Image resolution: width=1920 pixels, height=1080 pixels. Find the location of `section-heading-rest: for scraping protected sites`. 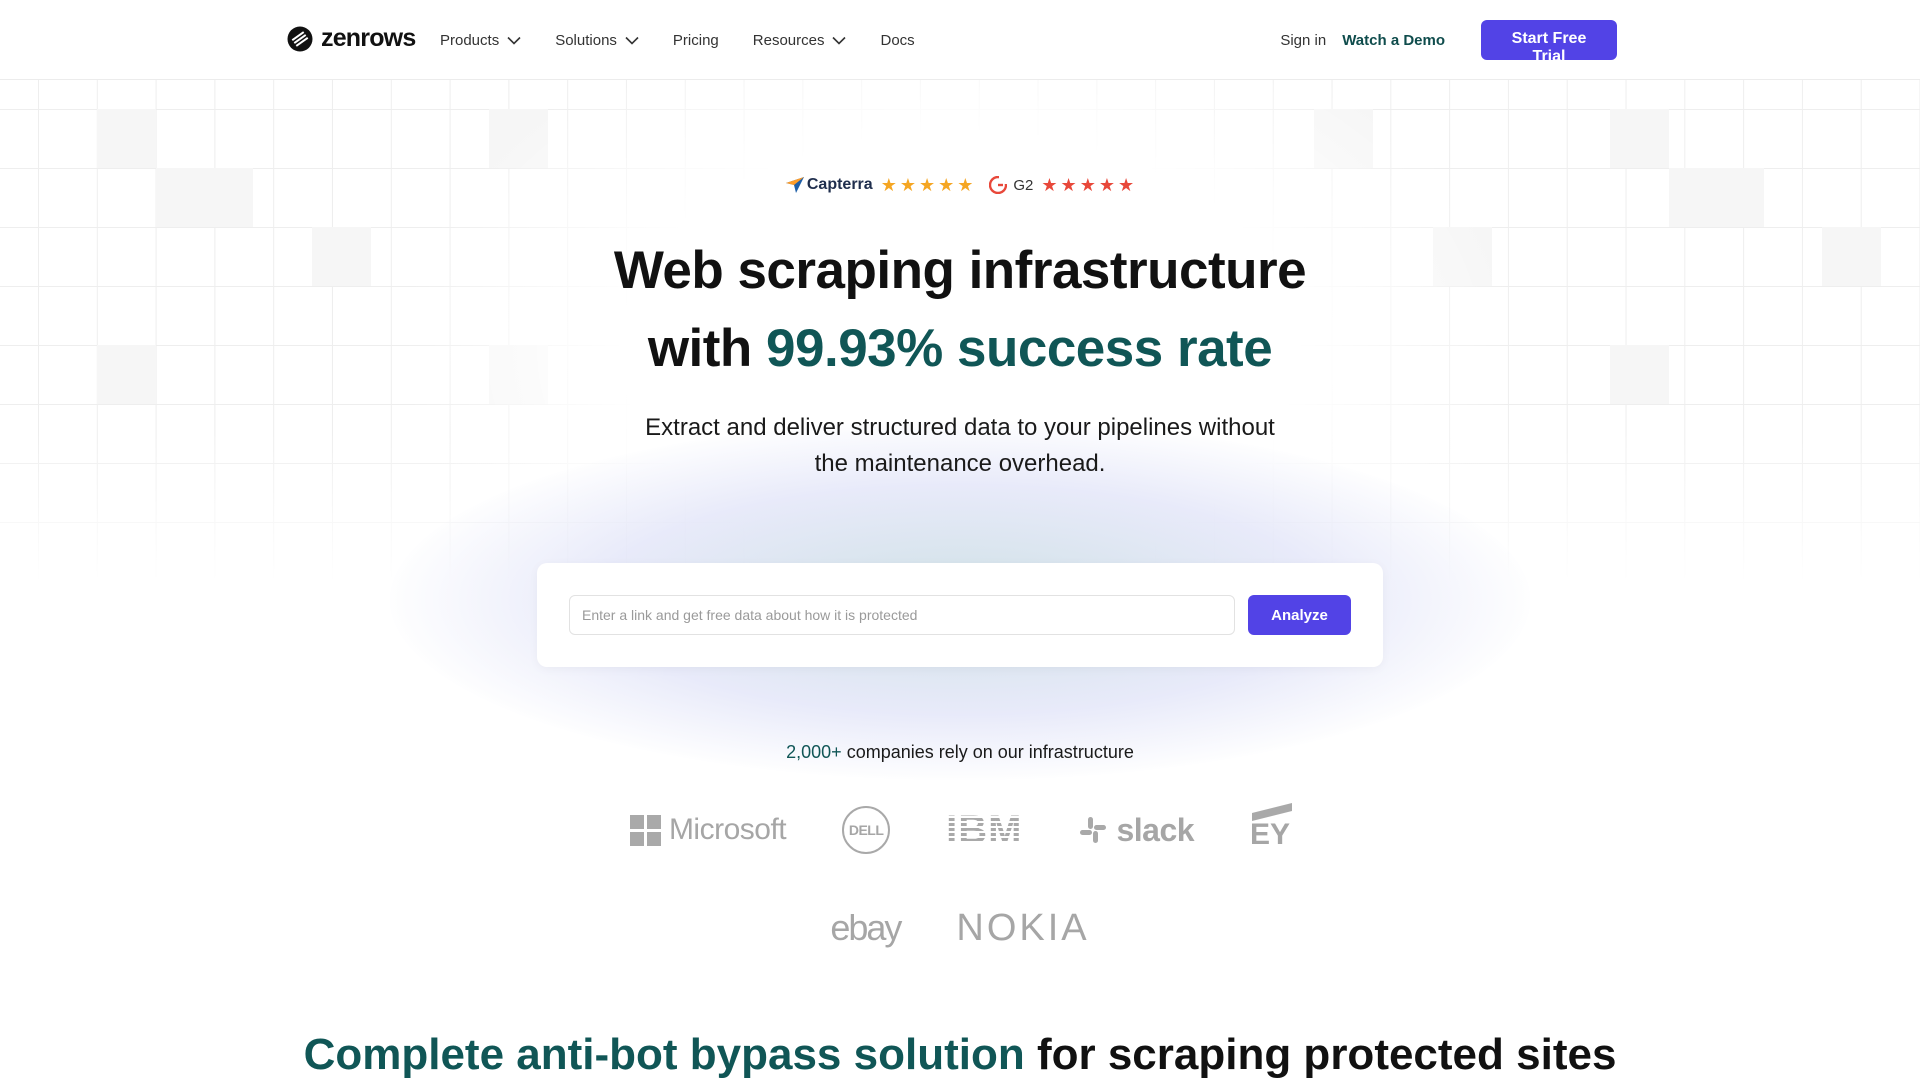

section-heading-rest: for scraping protected sites is located at coordinates (1320, 1054).